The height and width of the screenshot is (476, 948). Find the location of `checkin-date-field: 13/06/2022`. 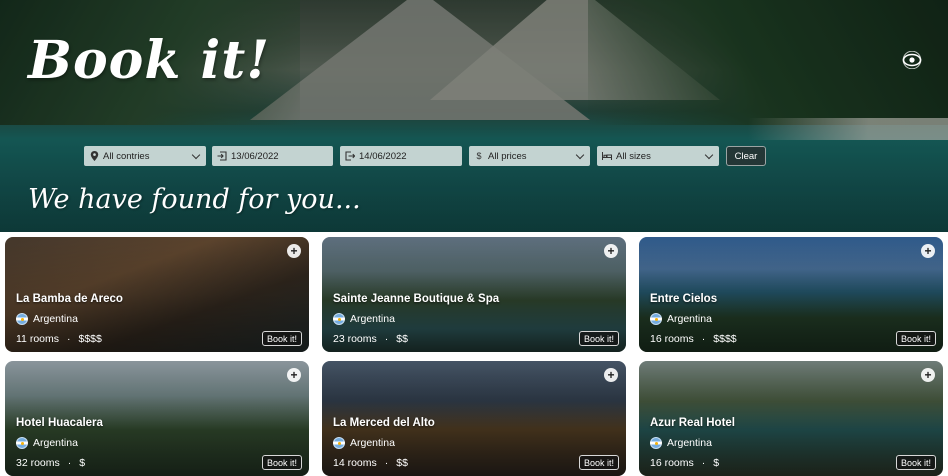

checkin-date-field: 13/06/2022 is located at coordinates (272, 156).